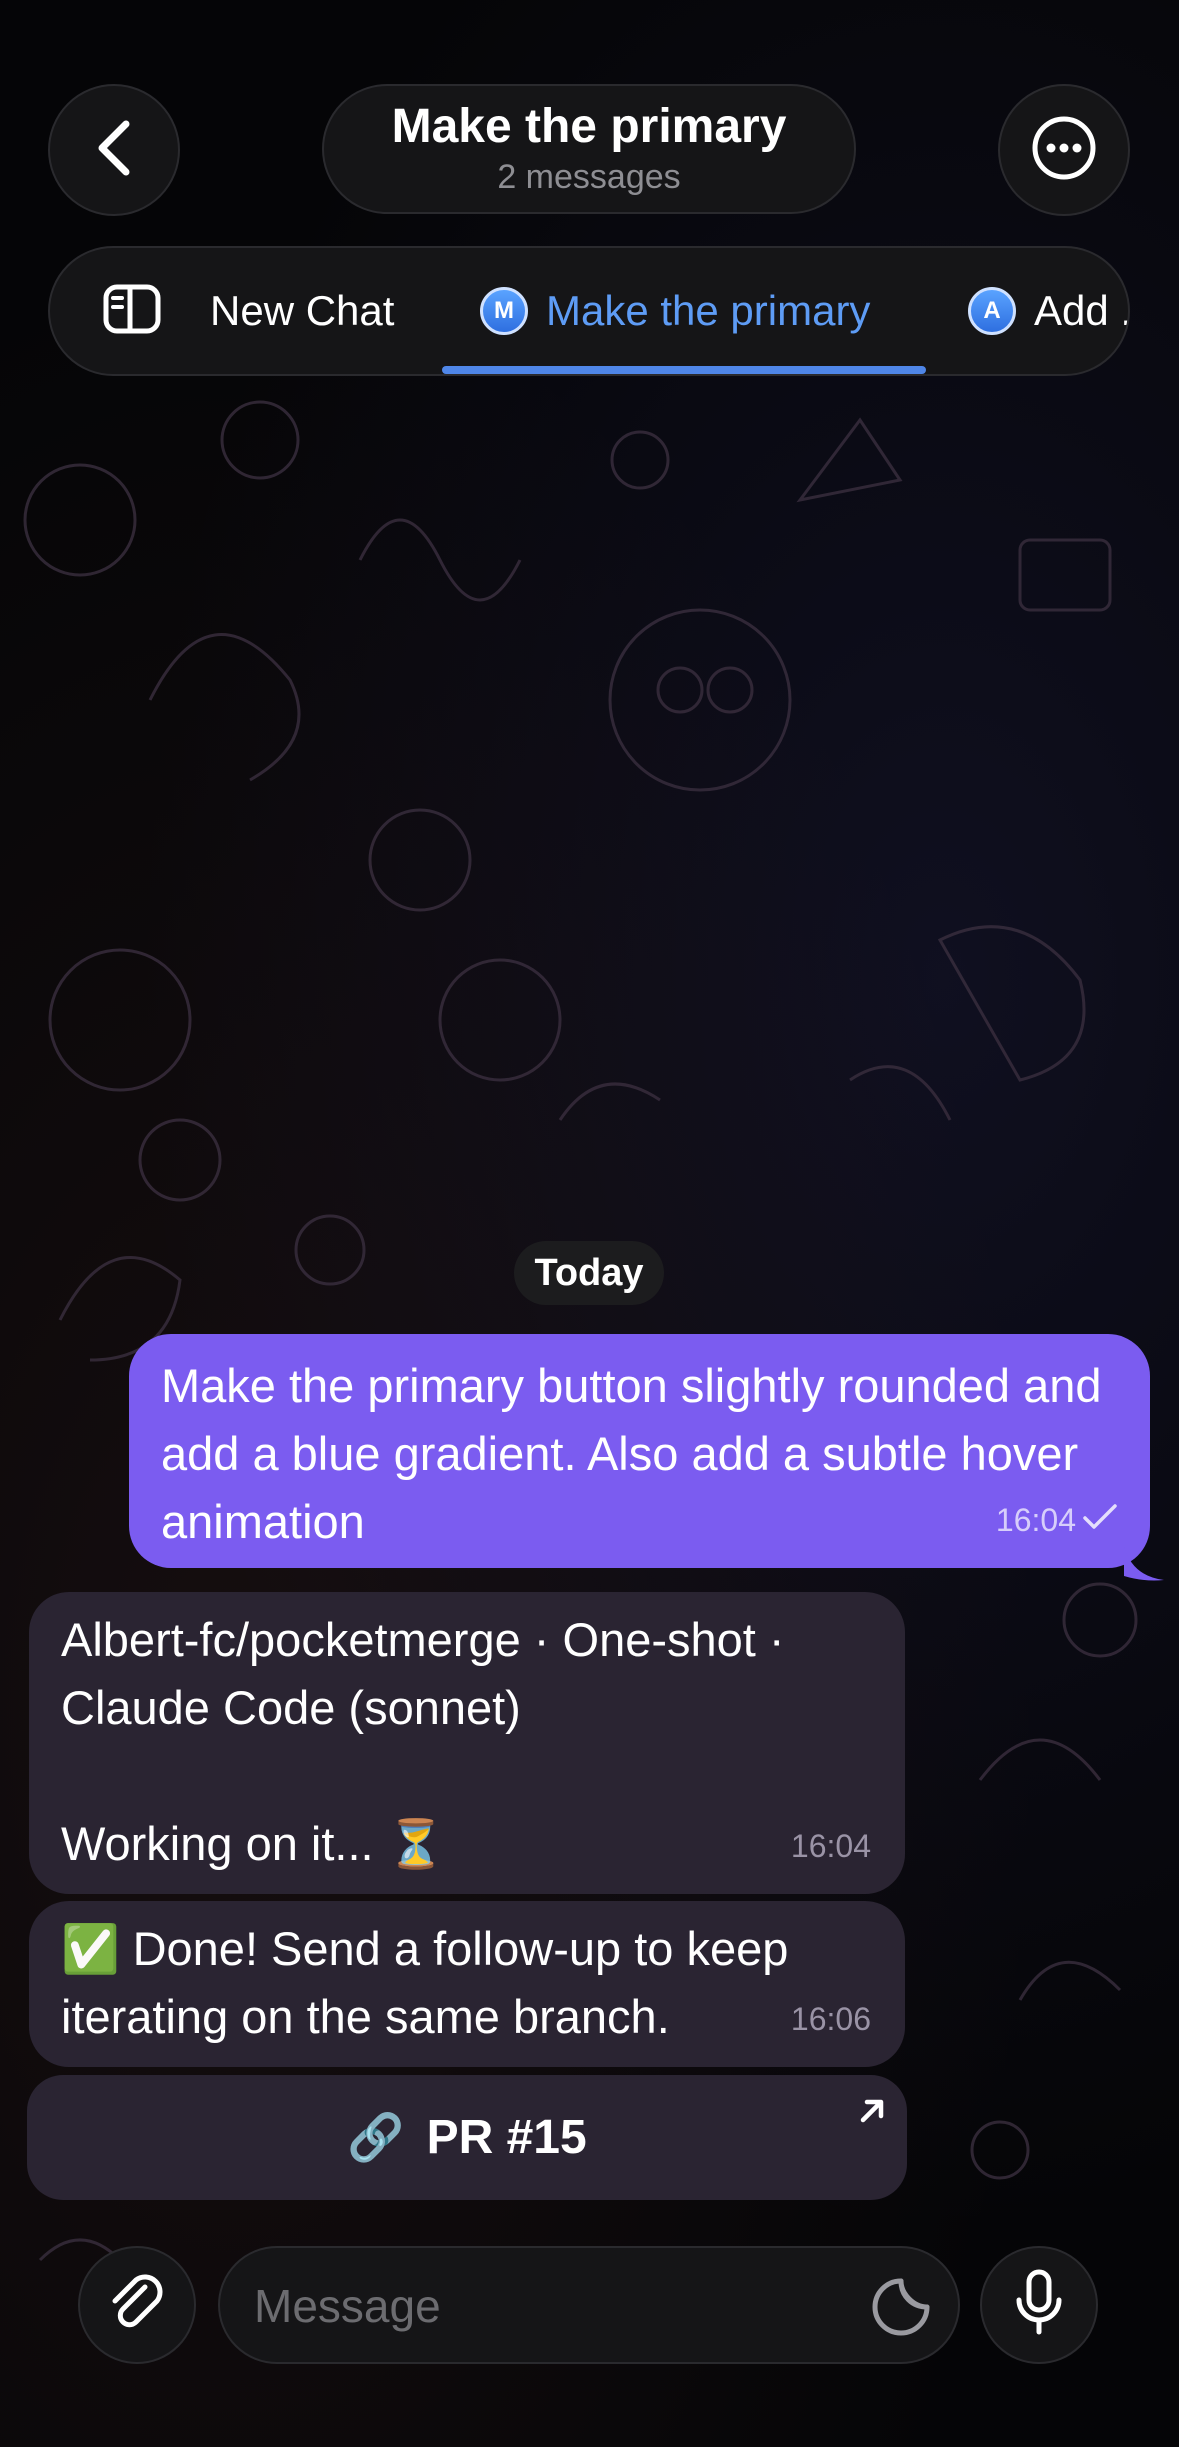 The width and height of the screenshot is (1179, 2447). What do you see at coordinates (901, 2309) in the screenshot?
I see `sticker-icon` at bounding box center [901, 2309].